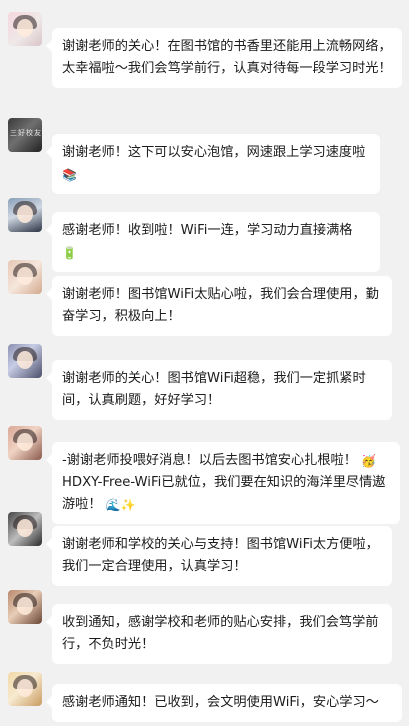  I want to click on wave-sparkles-emoji-icon: 🌊✨, so click(120, 505).